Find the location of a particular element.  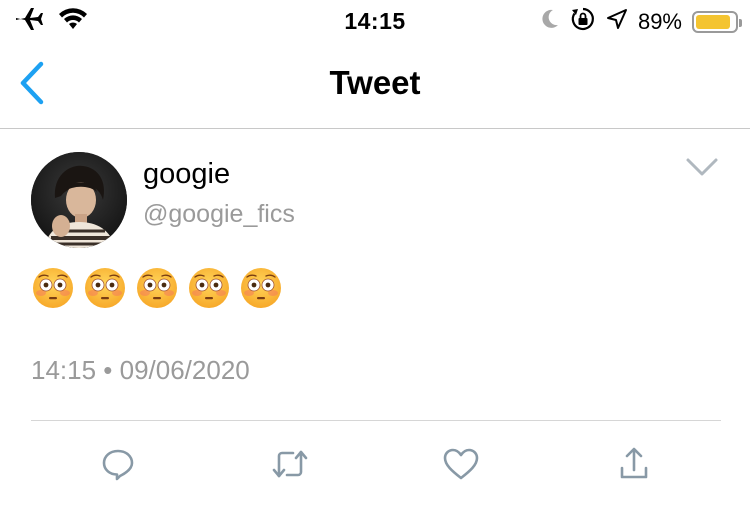

status-right: 89% is located at coordinates (641, 21).